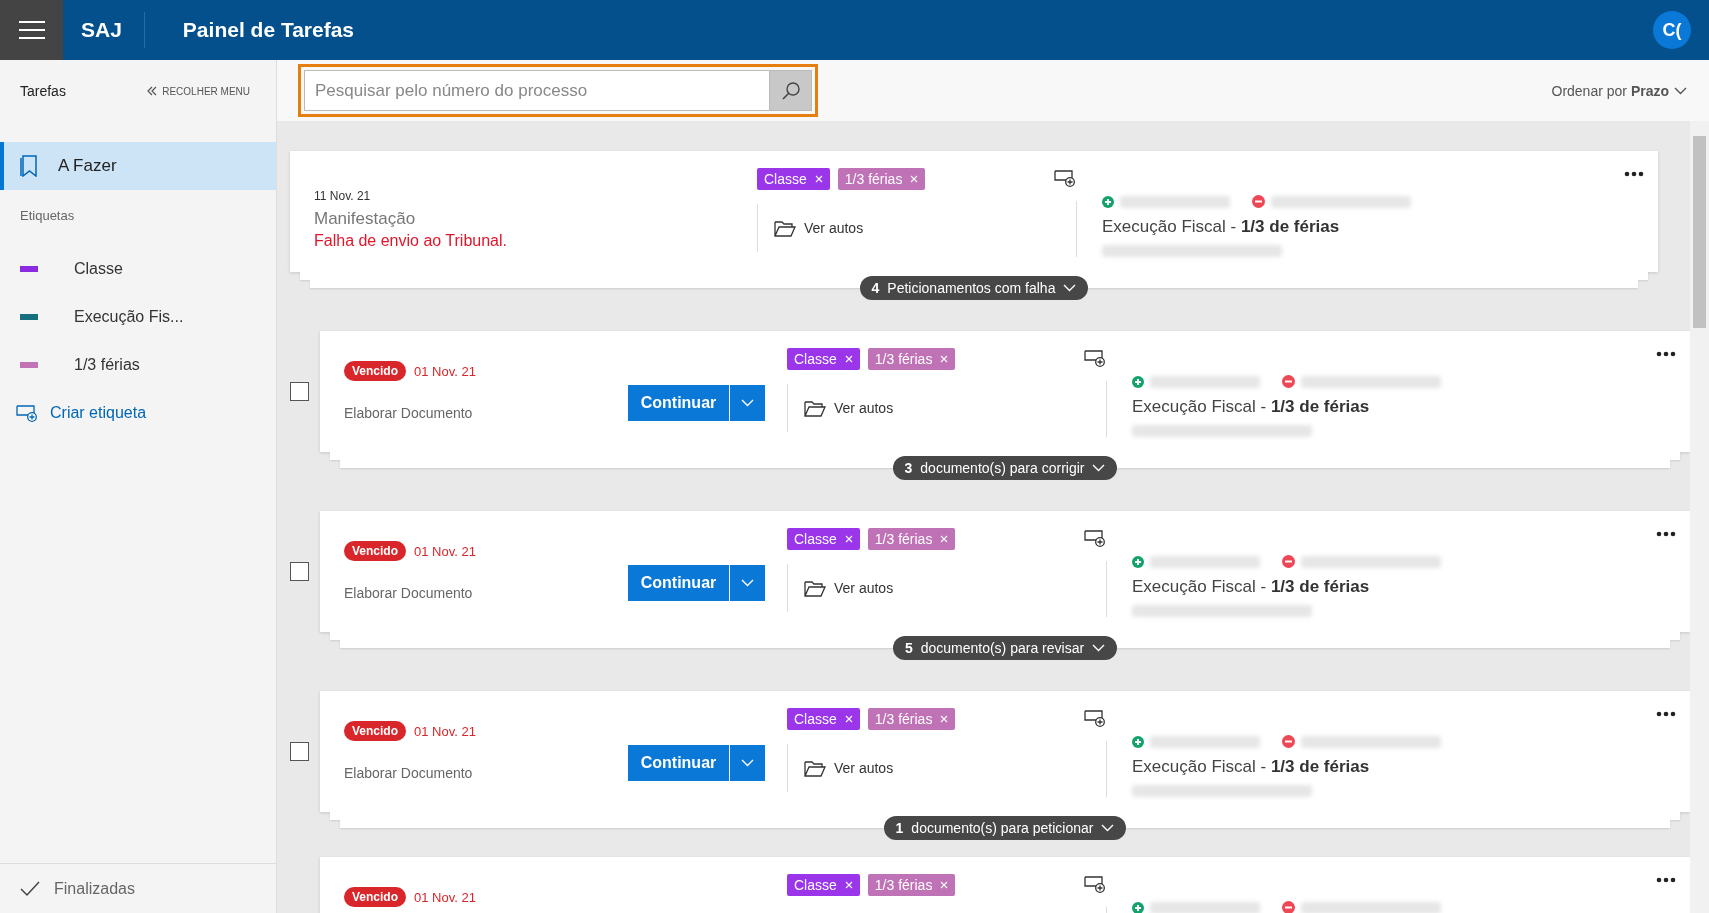 Image resolution: width=1709 pixels, height=913 pixels. What do you see at coordinates (343, 196) in the screenshot?
I see `task-date: 11 Nov. 21` at bounding box center [343, 196].